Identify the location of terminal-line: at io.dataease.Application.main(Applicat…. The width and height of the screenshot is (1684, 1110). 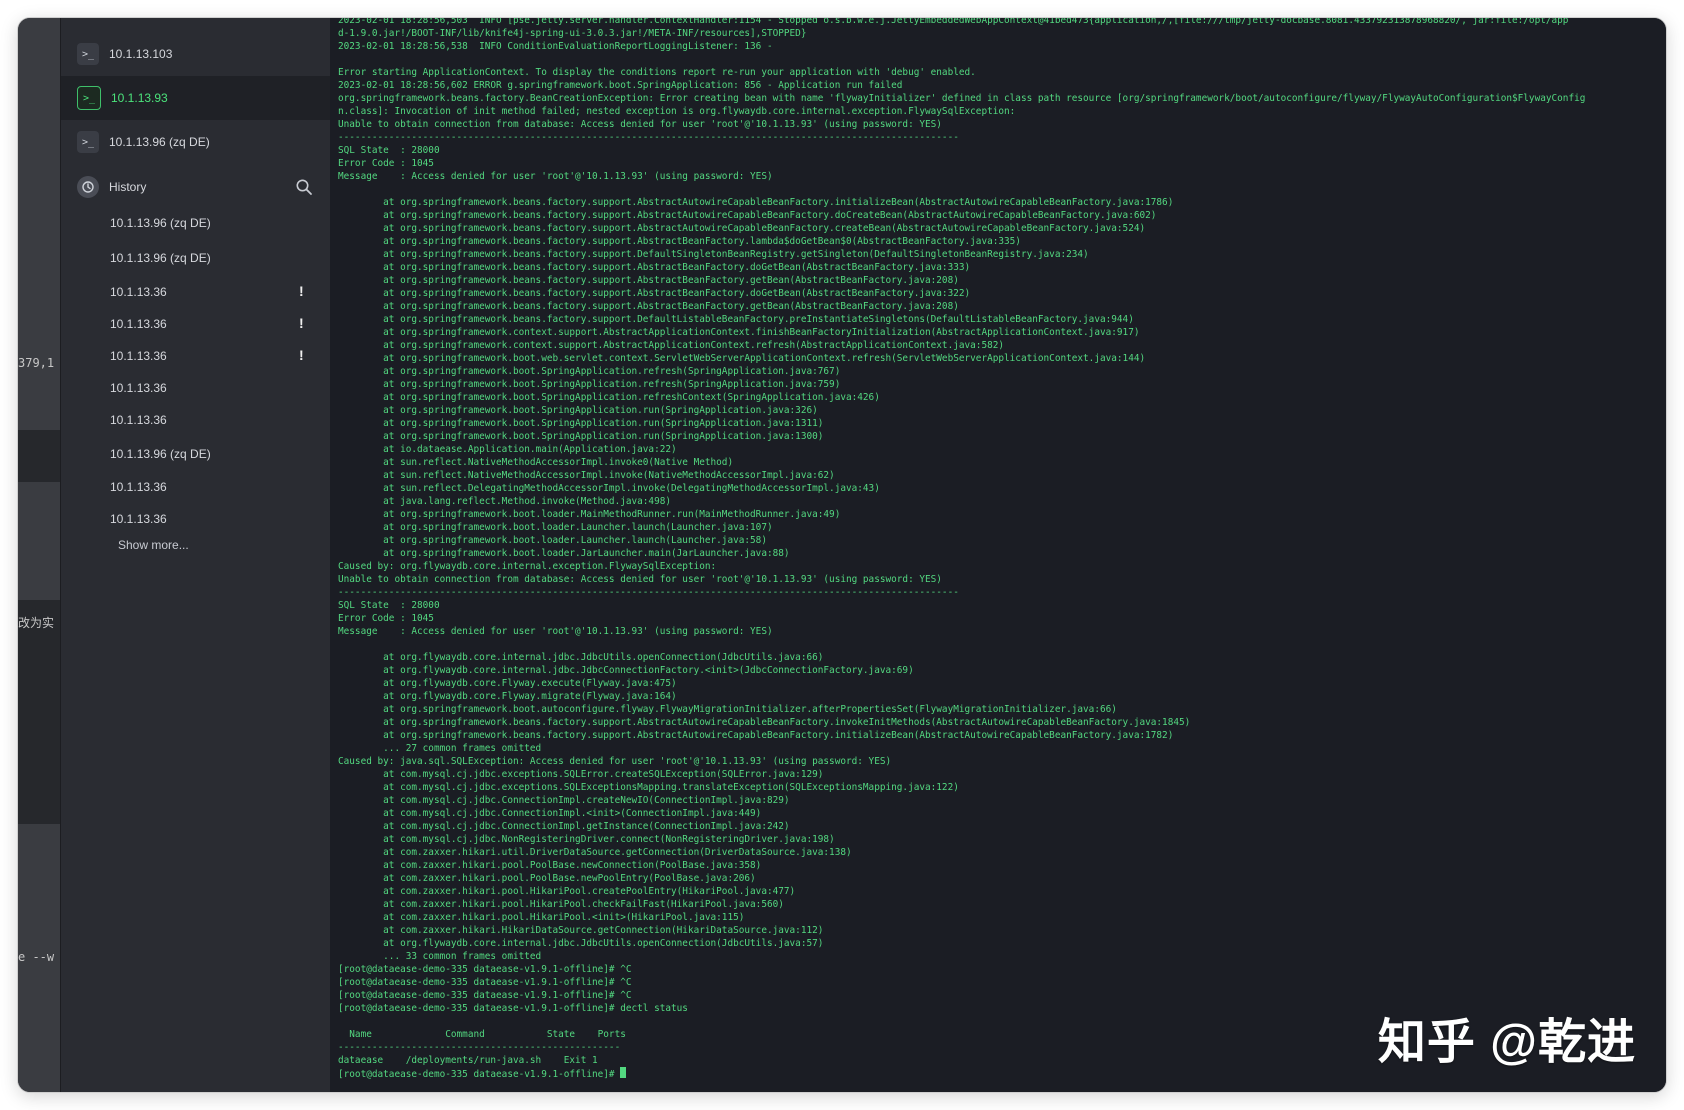
(507, 449).